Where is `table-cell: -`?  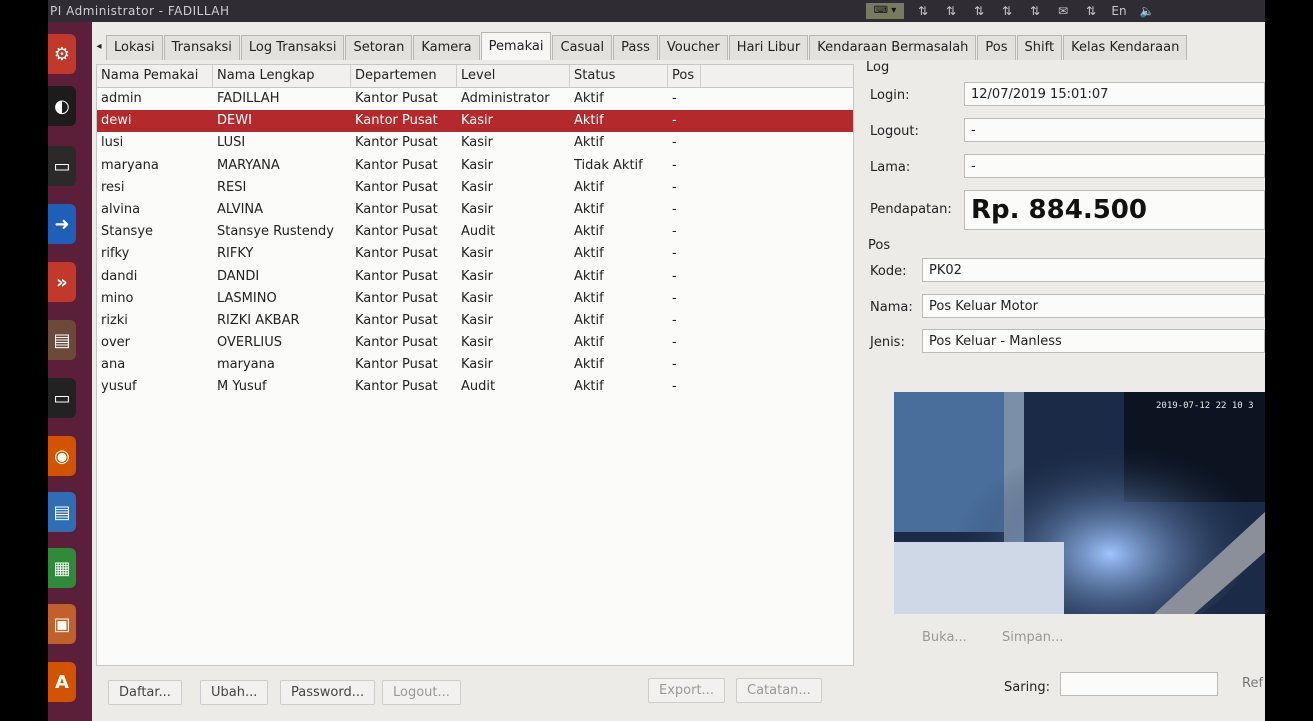 table-cell: - is located at coordinates (674, 320).